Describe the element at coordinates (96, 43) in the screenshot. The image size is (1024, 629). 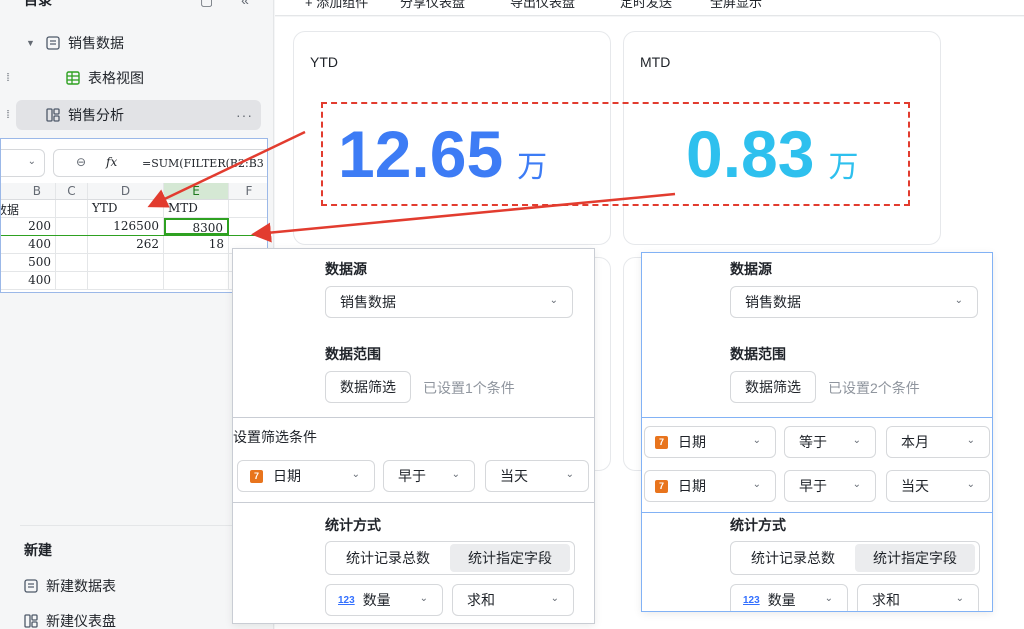
I see `sidebar-item-label: 销售数据` at that location.